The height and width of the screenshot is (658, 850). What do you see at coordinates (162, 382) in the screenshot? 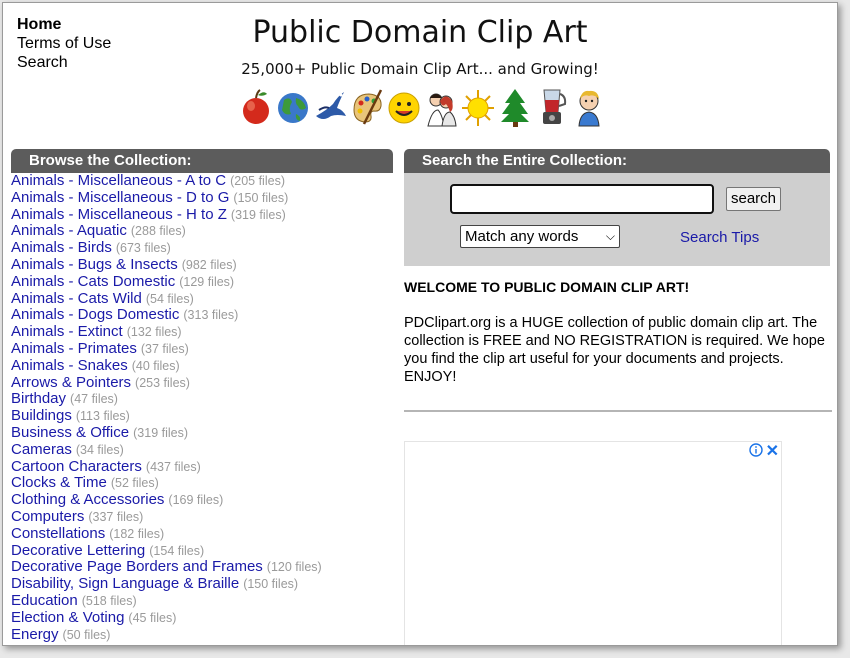
I see `category-file-count: (253 files)` at bounding box center [162, 382].